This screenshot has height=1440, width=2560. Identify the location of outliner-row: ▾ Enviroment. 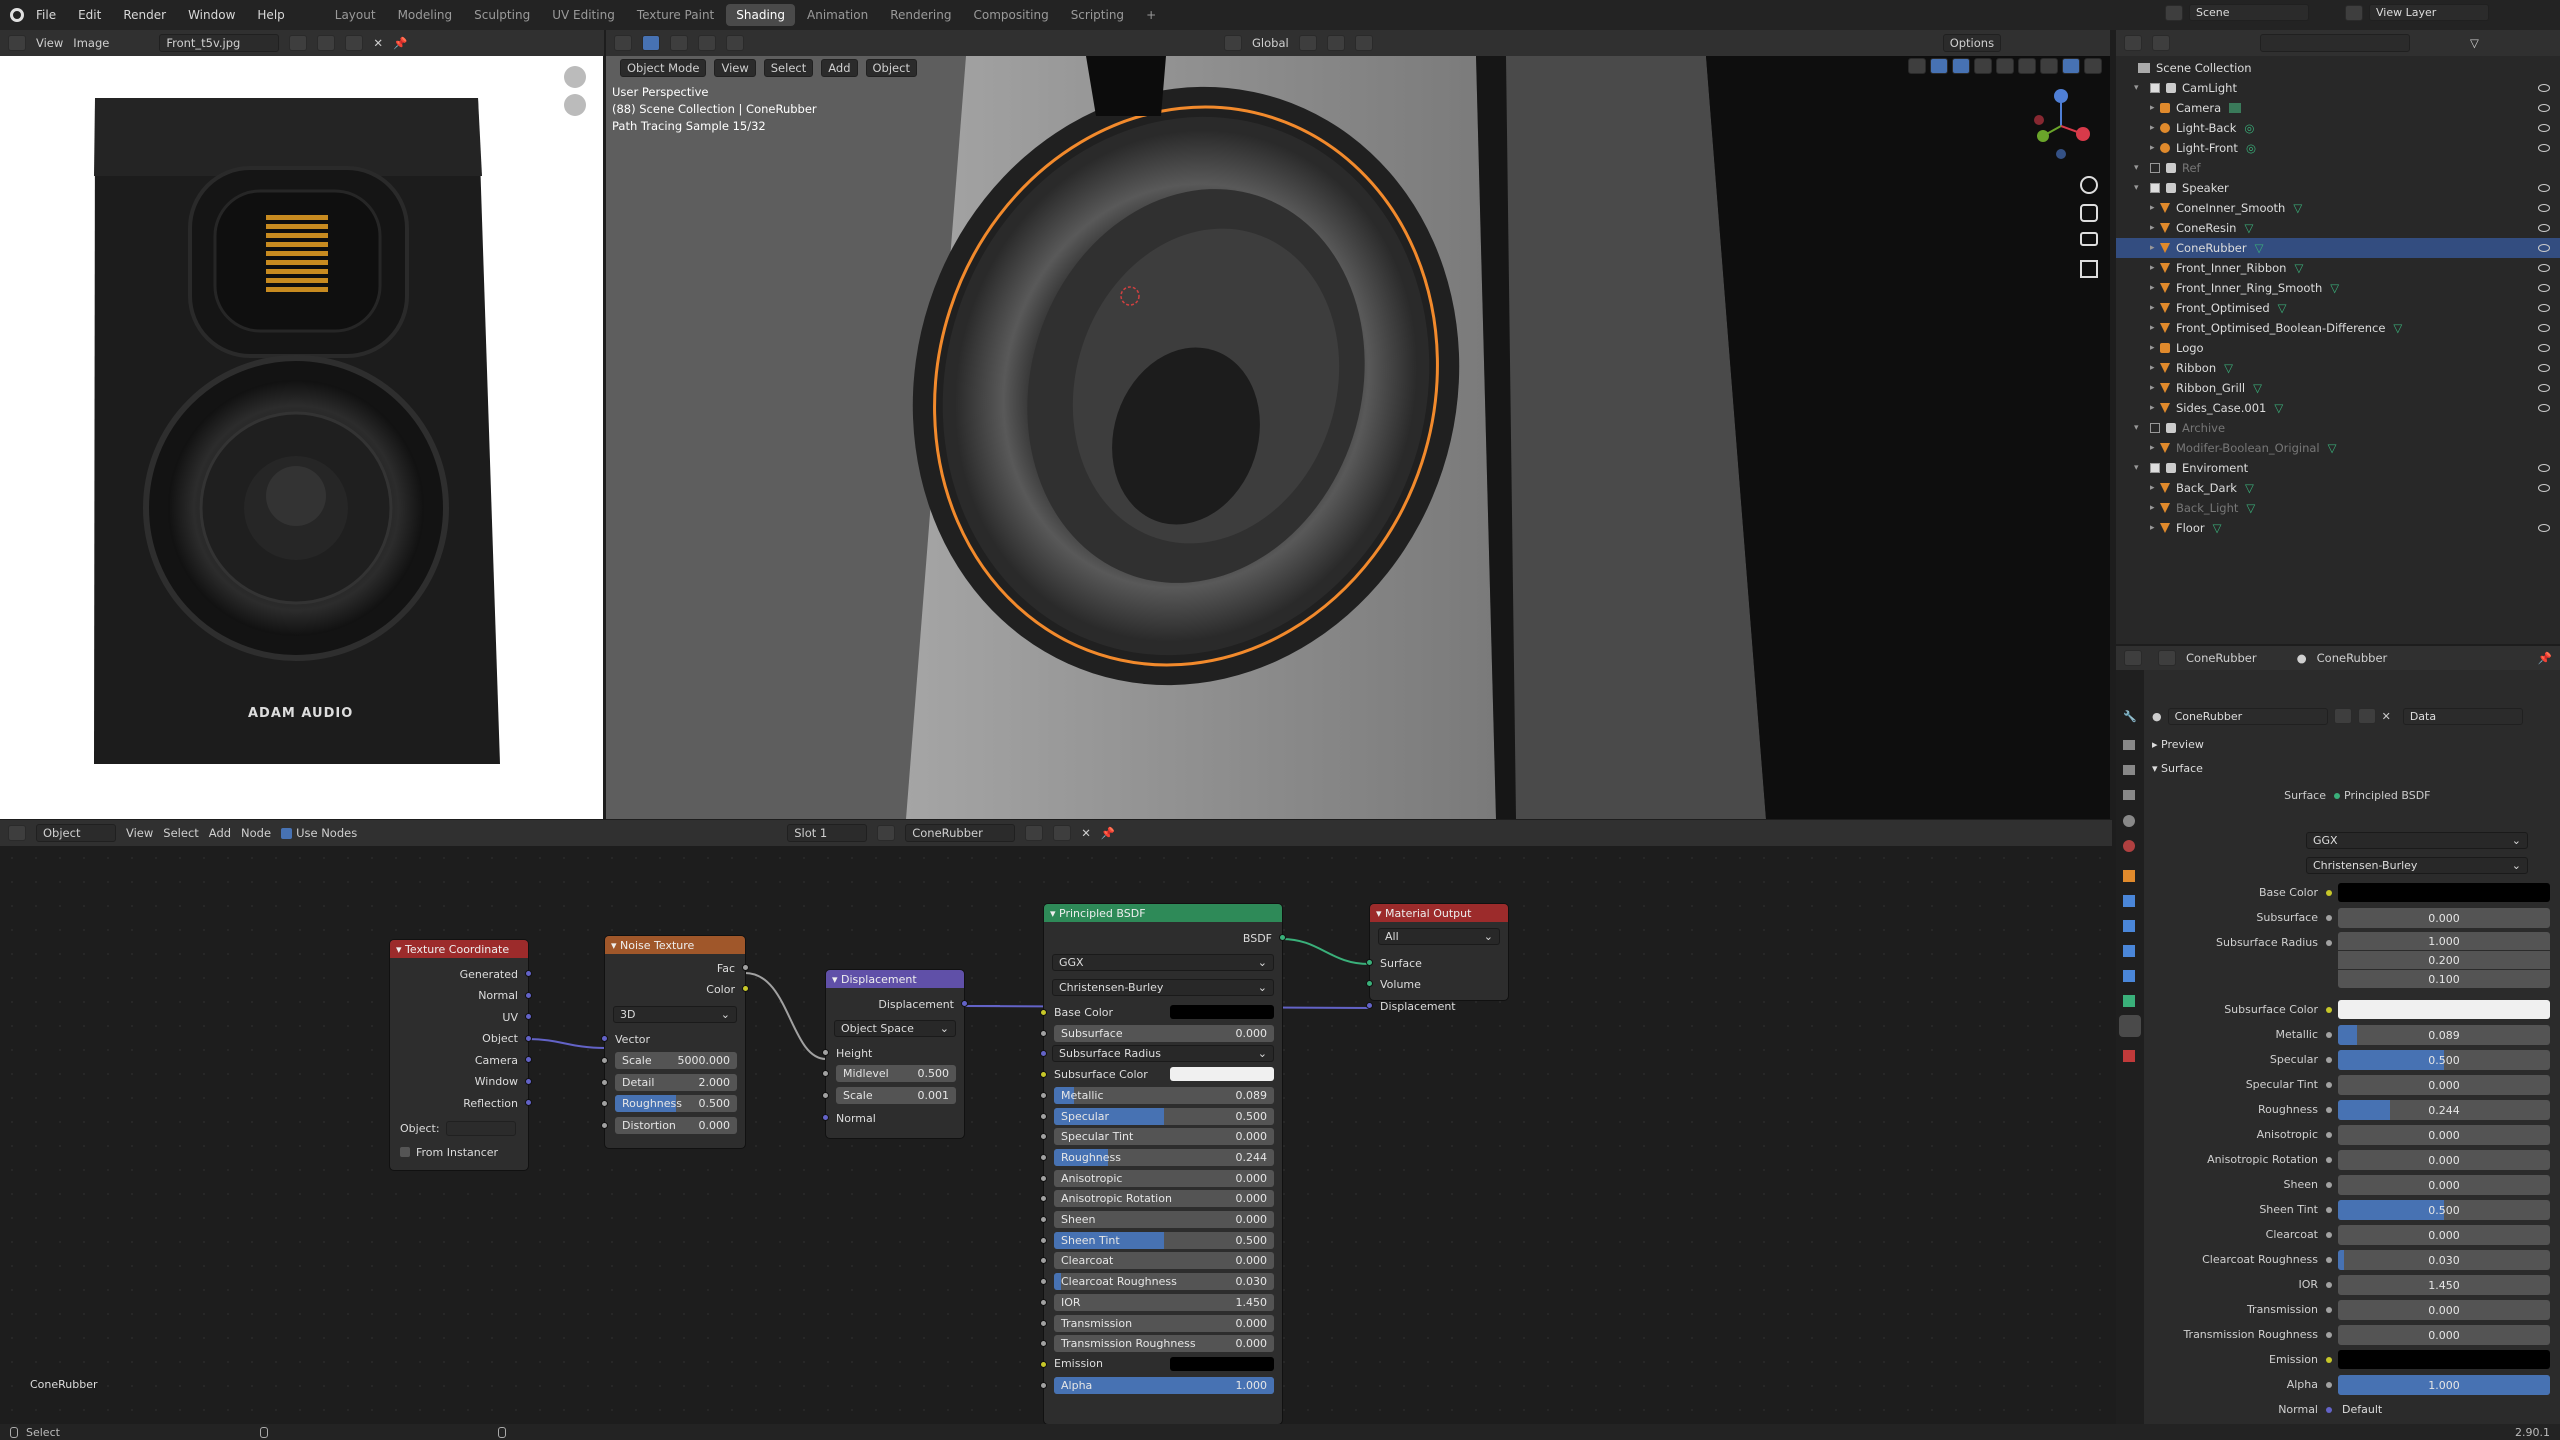
(2338, 468).